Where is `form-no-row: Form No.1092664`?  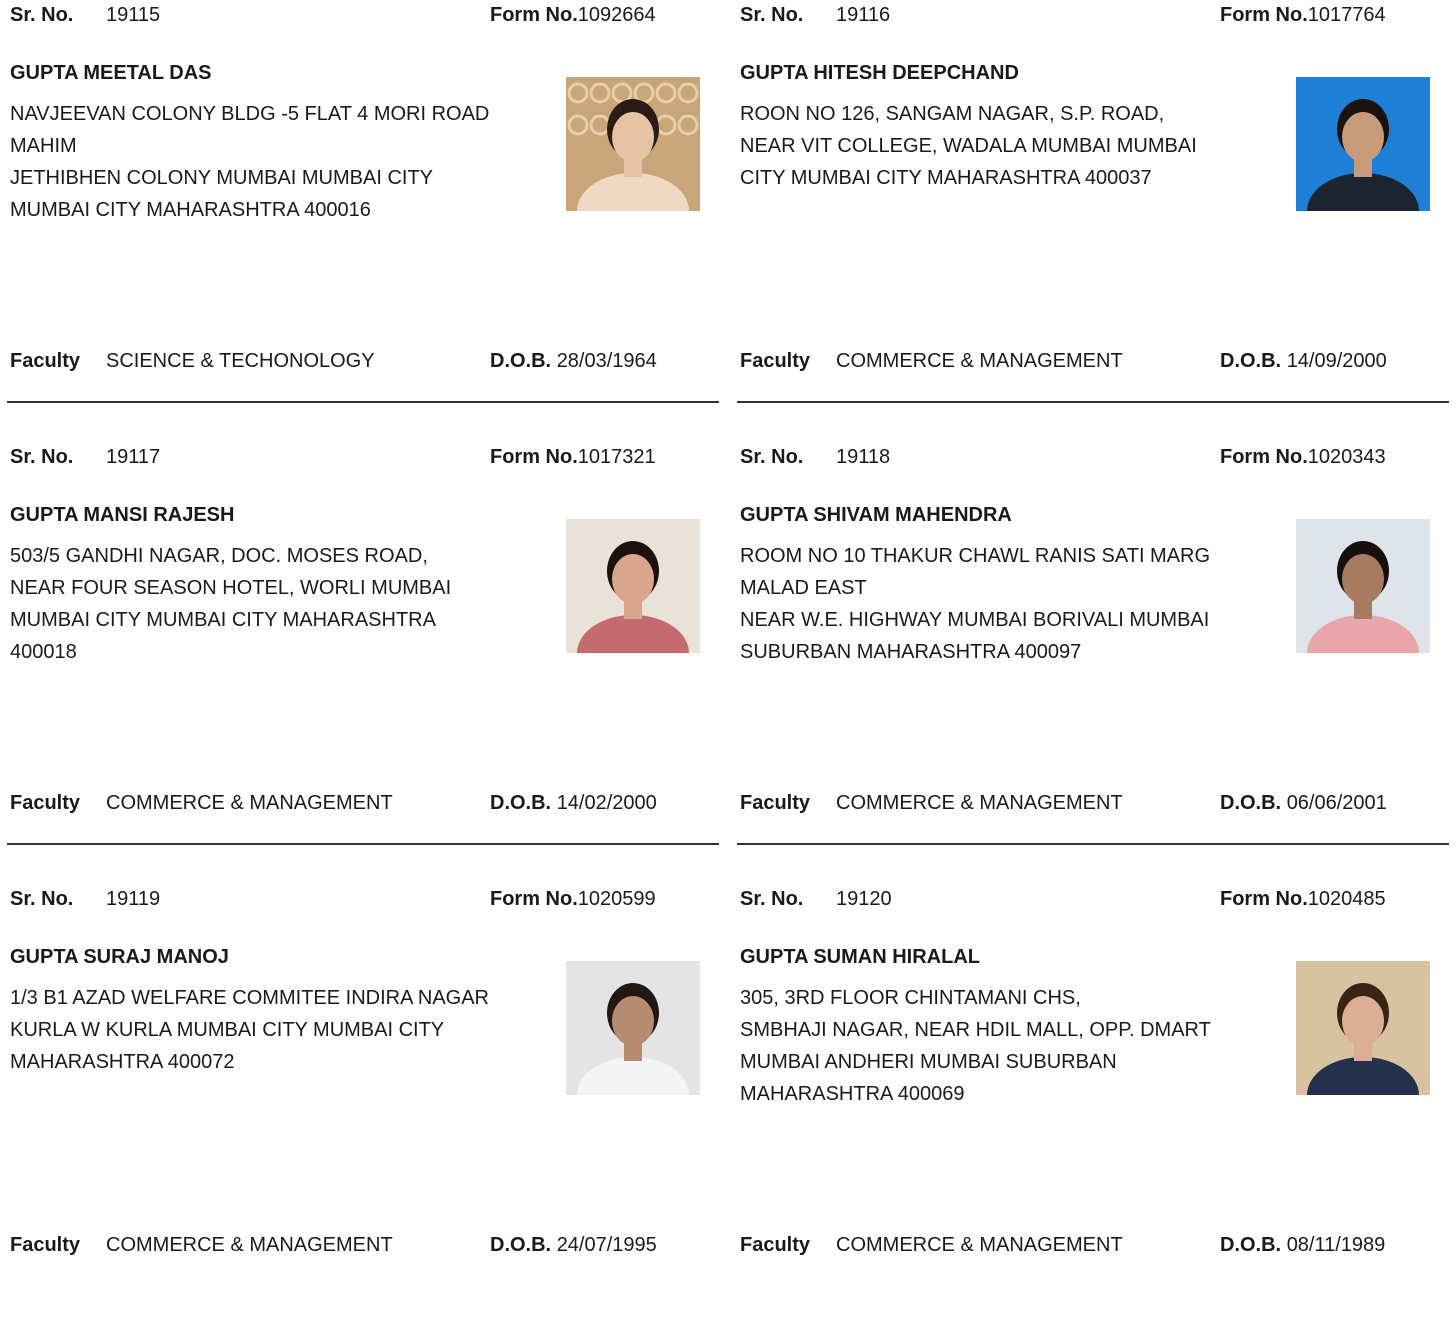
form-no-row: Form No.1092664 is located at coordinates (573, 15).